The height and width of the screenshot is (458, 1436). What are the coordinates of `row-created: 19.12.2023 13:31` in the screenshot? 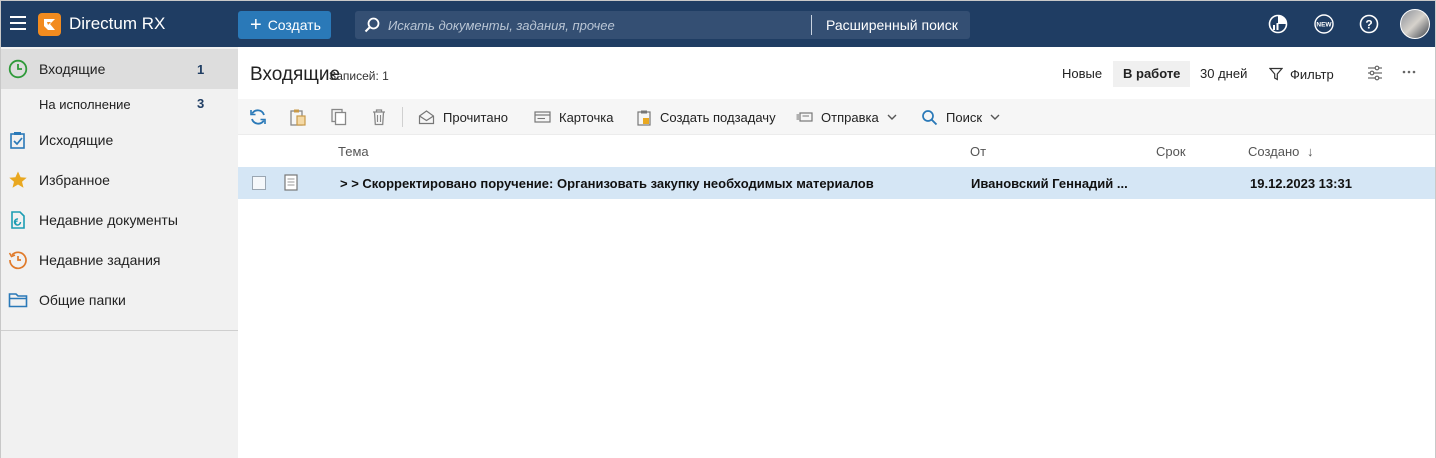 It's located at (1301, 183).